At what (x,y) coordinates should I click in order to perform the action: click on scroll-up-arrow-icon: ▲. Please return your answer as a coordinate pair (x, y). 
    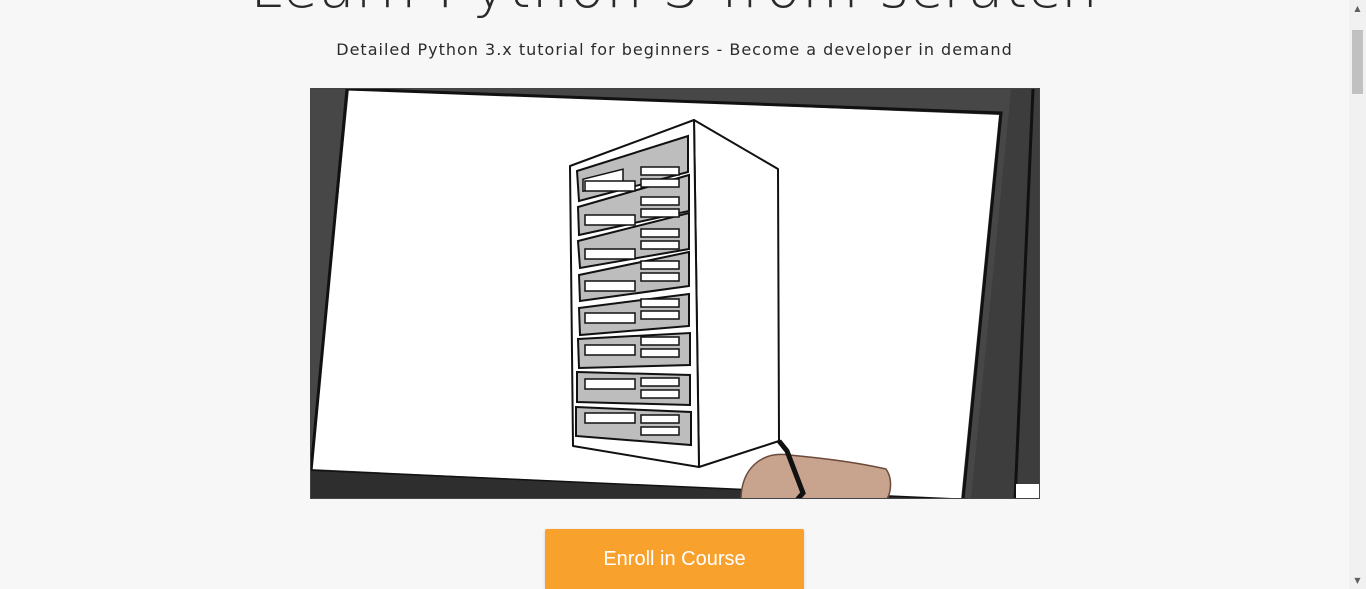
    Looking at the image, I should click on (1357, 8).